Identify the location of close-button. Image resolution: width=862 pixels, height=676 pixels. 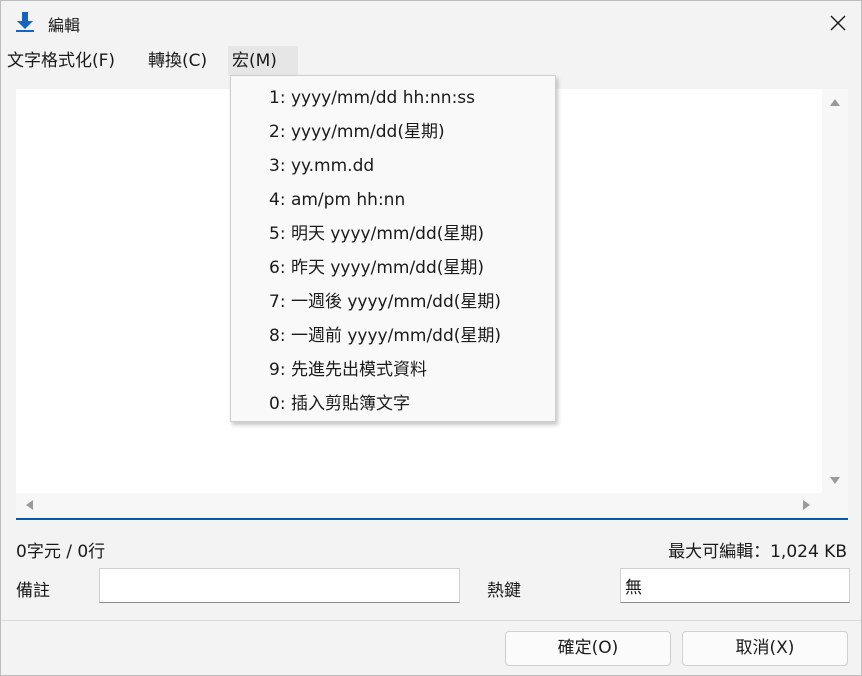
(838, 23).